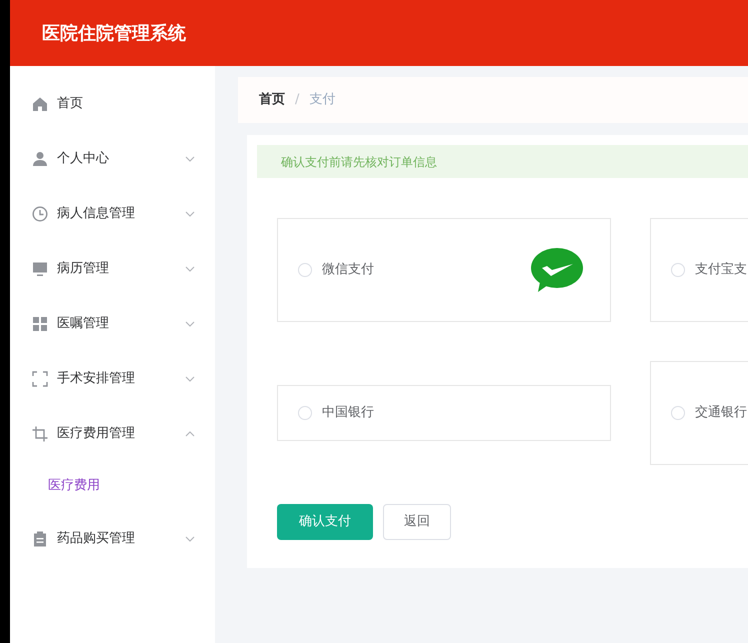 Image resolution: width=748 pixels, height=643 pixels. What do you see at coordinates (40, 214) in the screenshot?
I see `clock-icon` at bounding box center [40, 214].